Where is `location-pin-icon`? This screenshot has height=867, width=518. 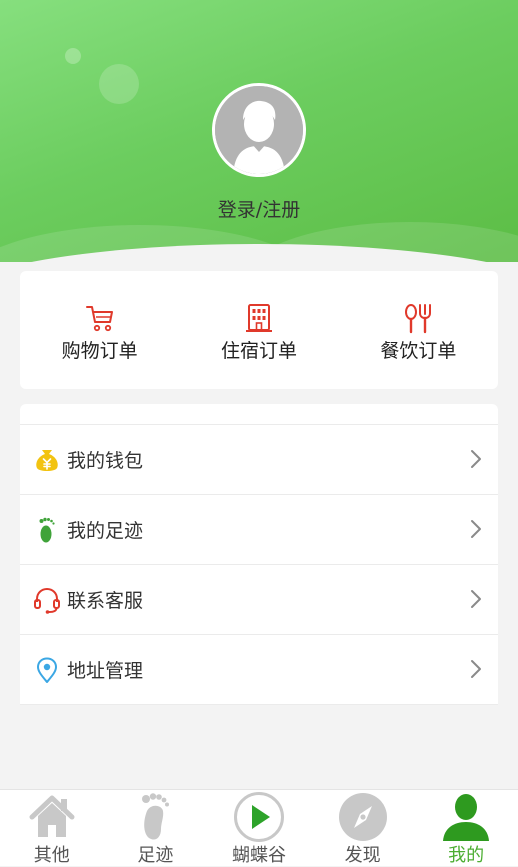 location-pin-icon is located at coordinates (47, 670).